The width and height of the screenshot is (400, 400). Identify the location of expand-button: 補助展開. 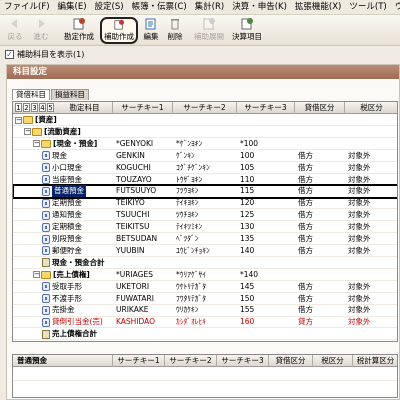
(209, 30).